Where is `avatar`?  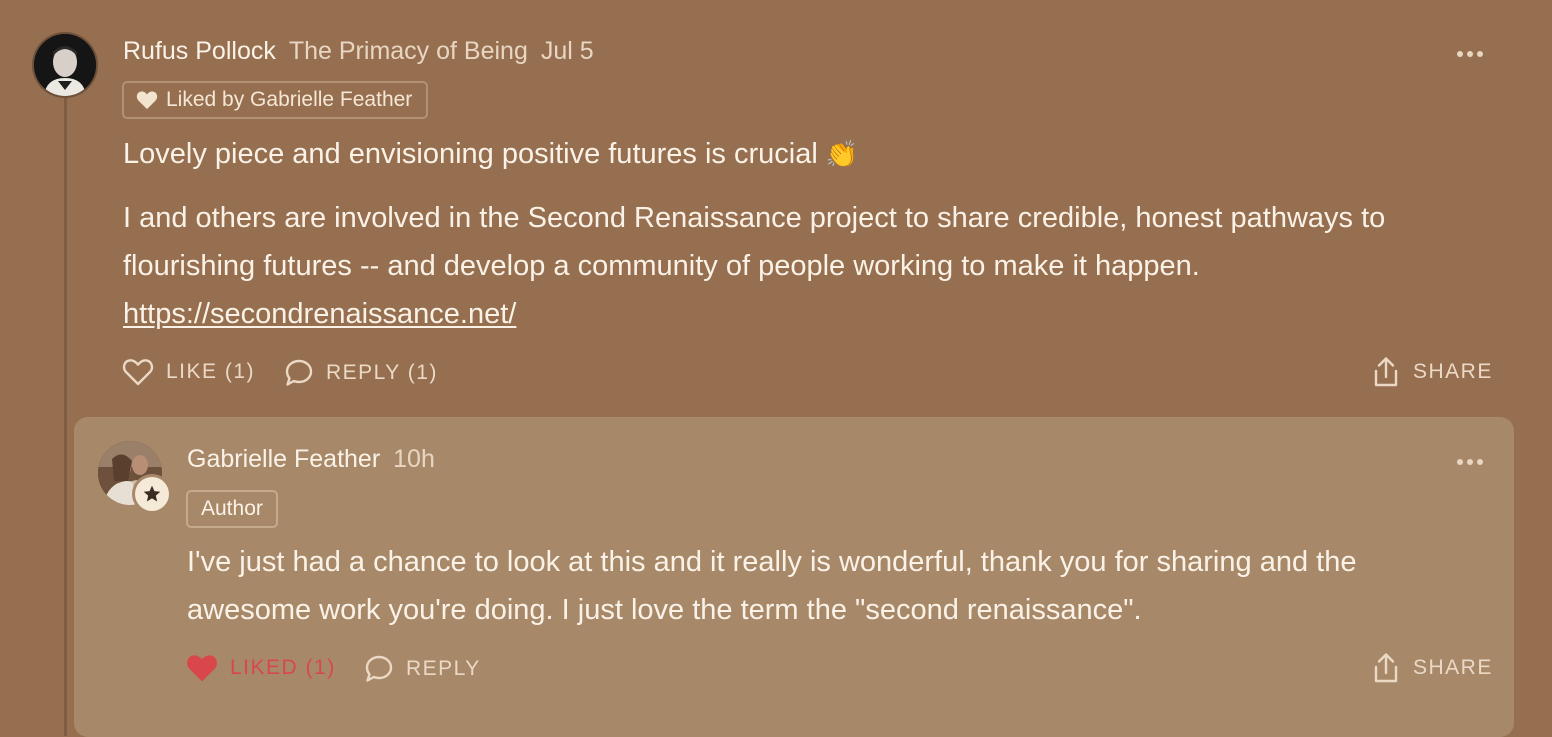 avatar is located at coordinates (65, 65).